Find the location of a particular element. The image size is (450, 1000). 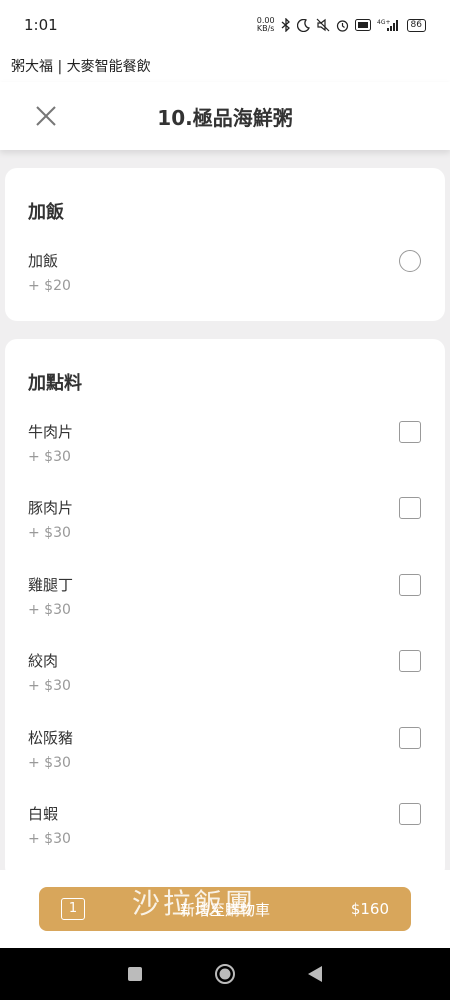

recents-button is located at coordinates (135, 974).